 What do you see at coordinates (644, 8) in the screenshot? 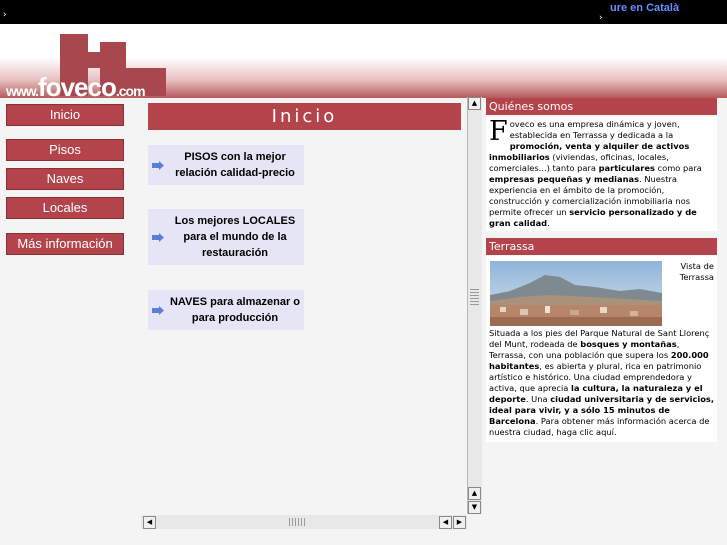
I see `language-ticker-link: ure en Català` at bounding box center [644, 8].